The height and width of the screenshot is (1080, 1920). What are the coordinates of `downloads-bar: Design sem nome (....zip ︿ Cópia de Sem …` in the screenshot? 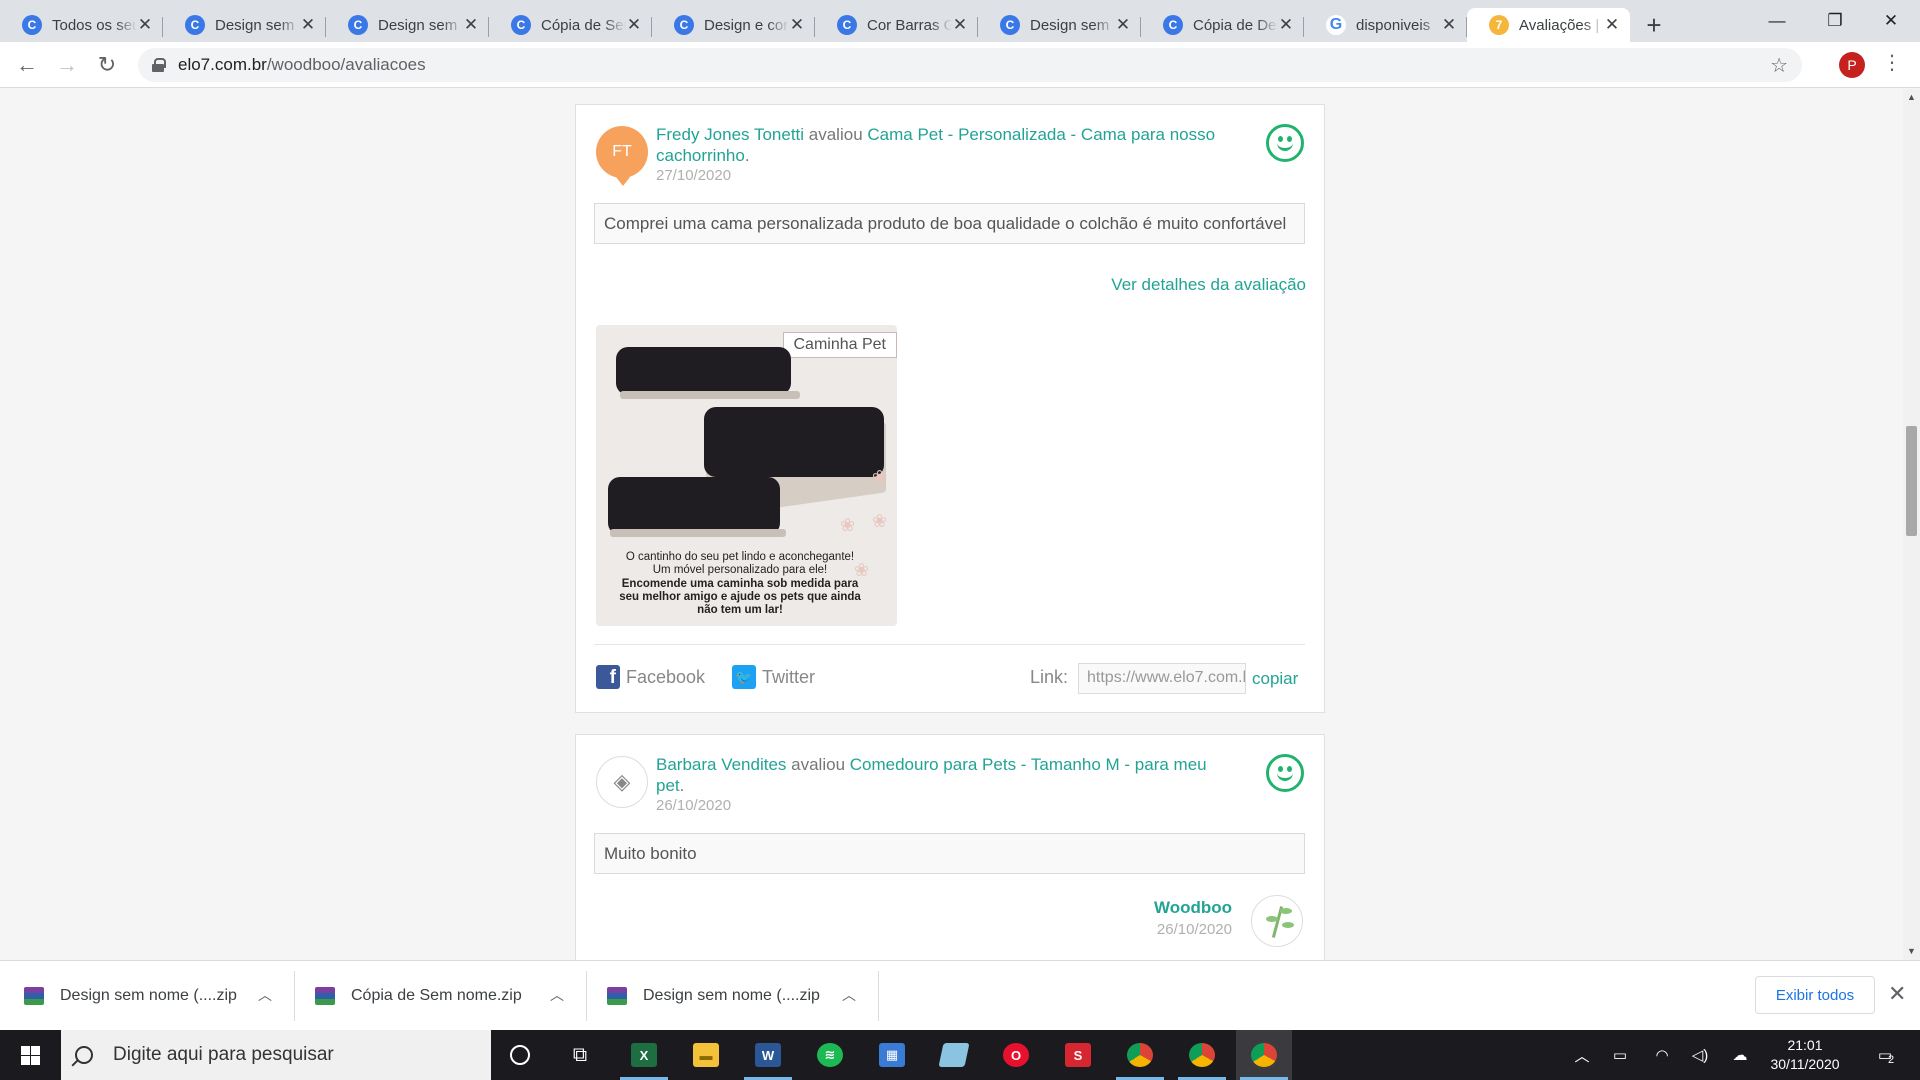 It's located at (960, 995).